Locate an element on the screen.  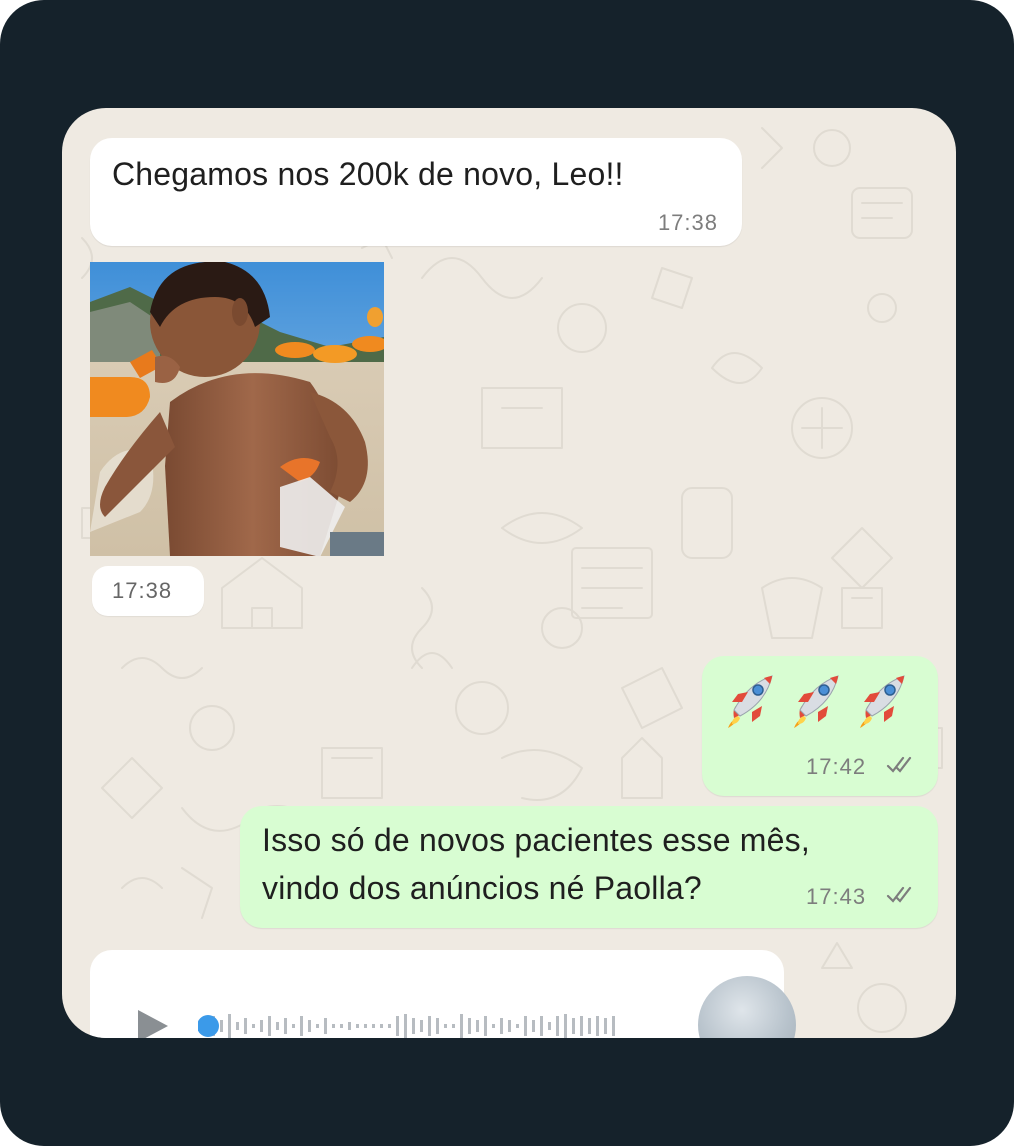
message-time: 17:42 is located at coordinates (836, 766).